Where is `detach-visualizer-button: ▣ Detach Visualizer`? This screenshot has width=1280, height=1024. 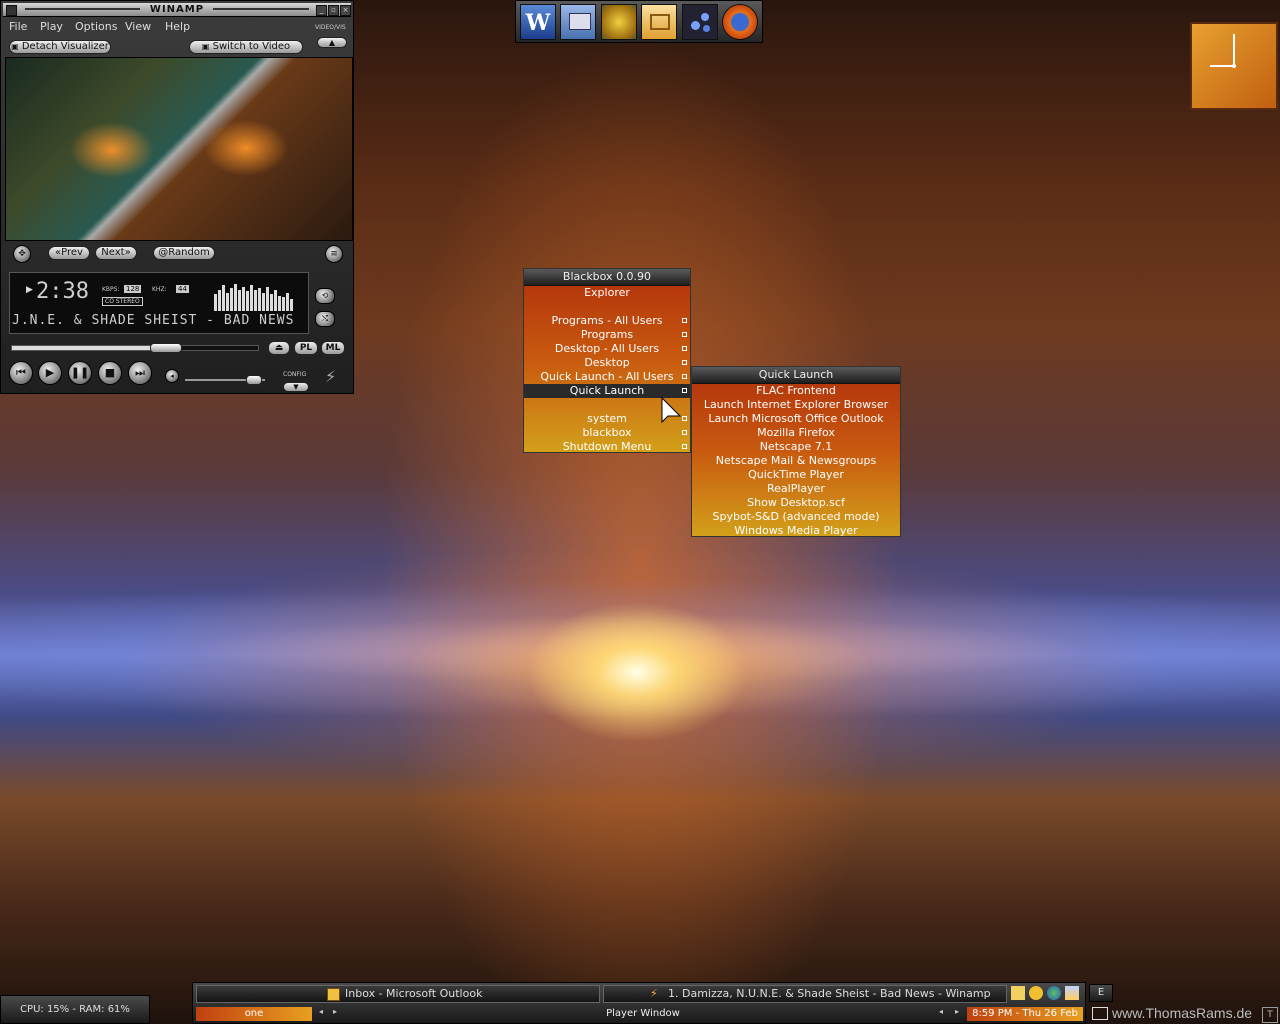 detach-visualizer-button: ▣ Detach Visualizer is located at coordinates (60, 47).